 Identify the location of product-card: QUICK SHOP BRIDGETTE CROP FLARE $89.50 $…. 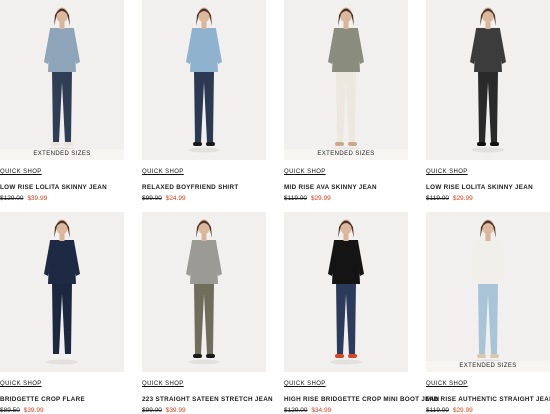
(62, 313).